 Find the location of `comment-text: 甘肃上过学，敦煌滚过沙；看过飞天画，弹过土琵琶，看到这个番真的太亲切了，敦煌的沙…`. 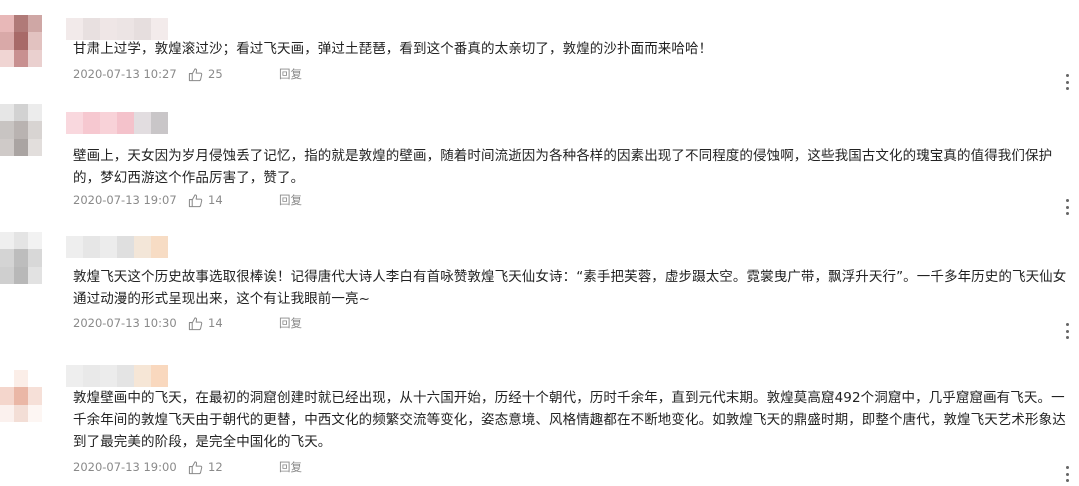

comment-text: 甘肃上过学，敦煌滚过沙；看过飞天画，弹过土琵琶，看到这个番真的太亲切了，敦煌的沙… is located at coordinates (393, 49).